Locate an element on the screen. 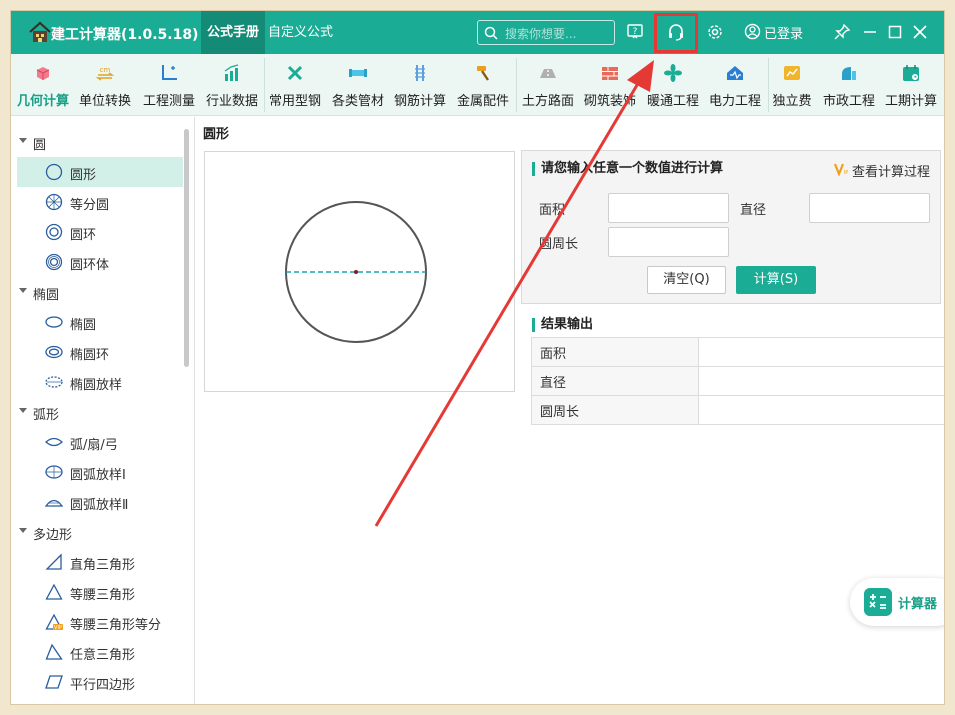 Image resolution: width=955 pixels, height=715 pixels. toolbar-item-metal: 金属配件 is located at coordinates (483, 85).